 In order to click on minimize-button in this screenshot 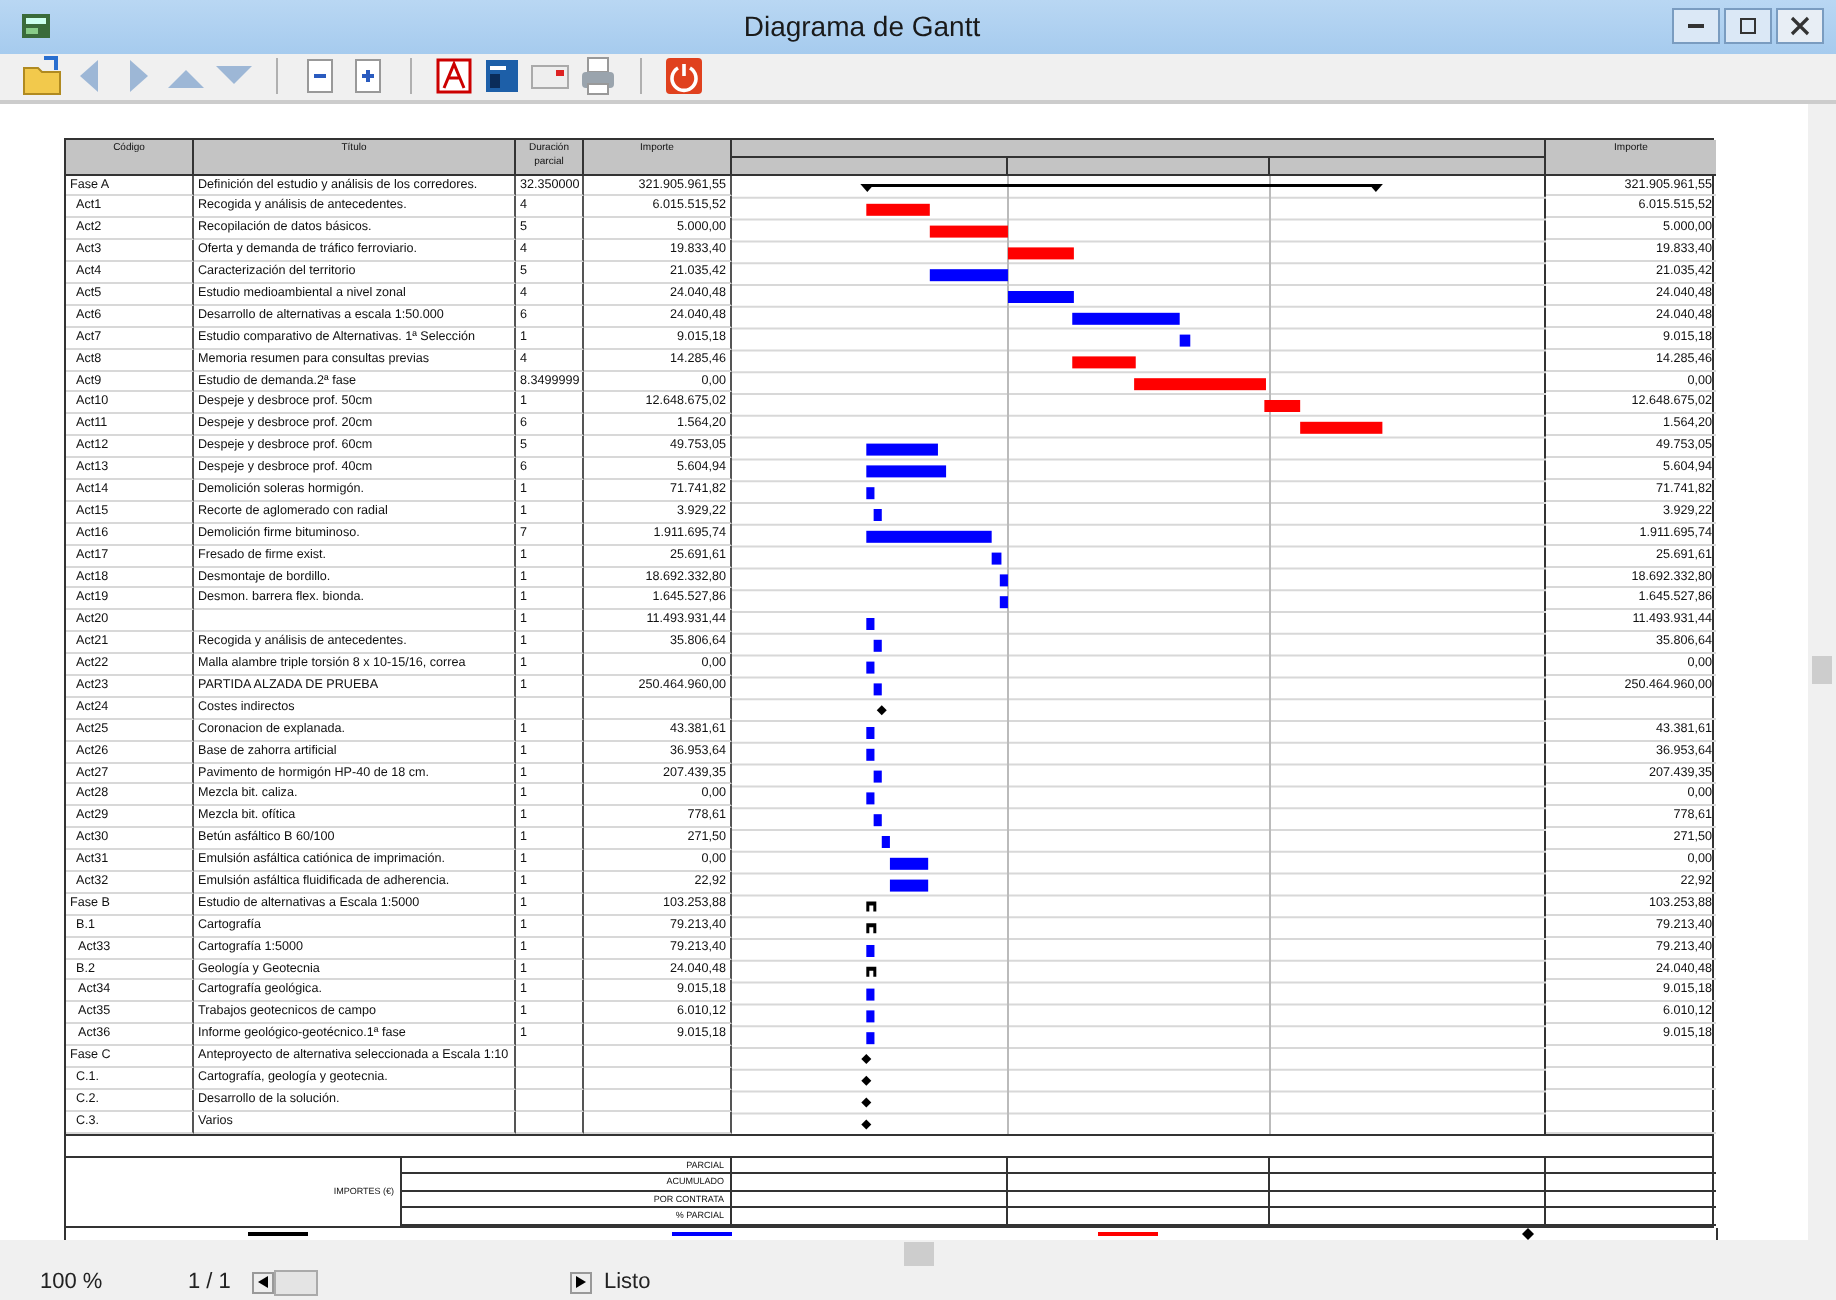, I will do `click(1696, 26)`.